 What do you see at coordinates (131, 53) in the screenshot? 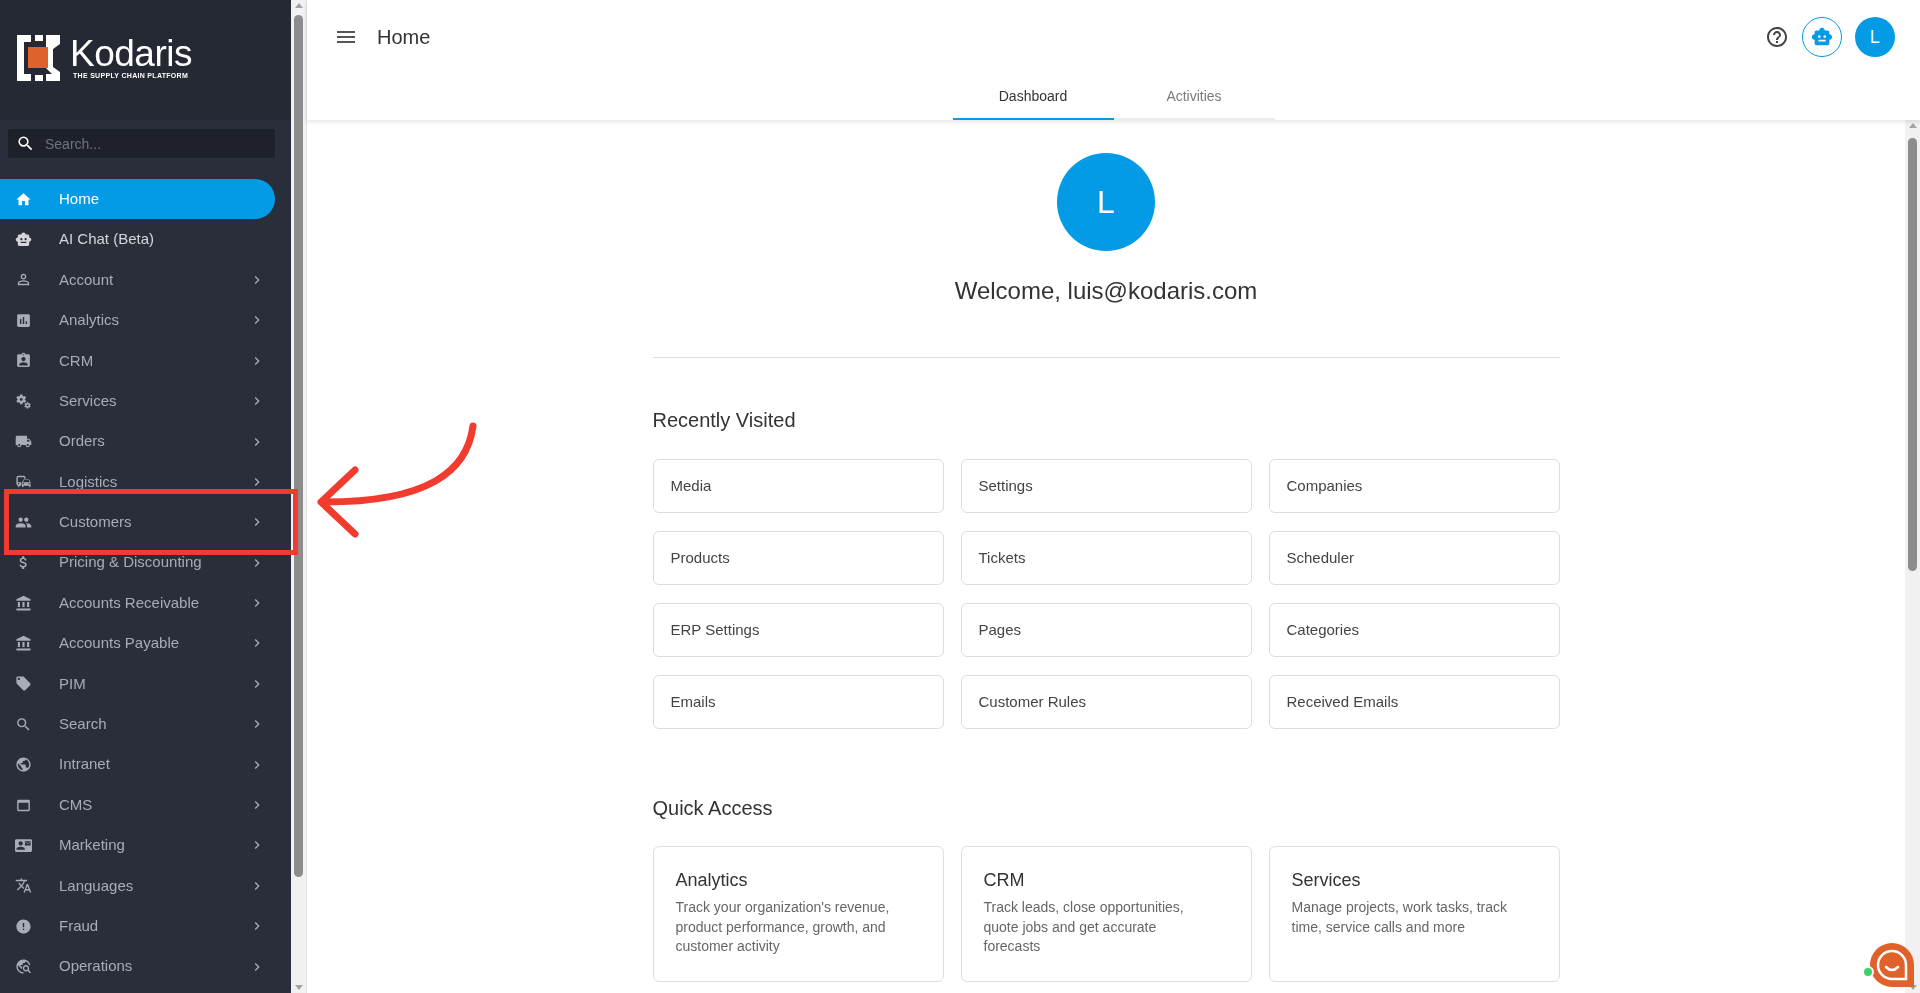
I see `logo-wordmark: Kodaris` at bounding box center [131, 53].